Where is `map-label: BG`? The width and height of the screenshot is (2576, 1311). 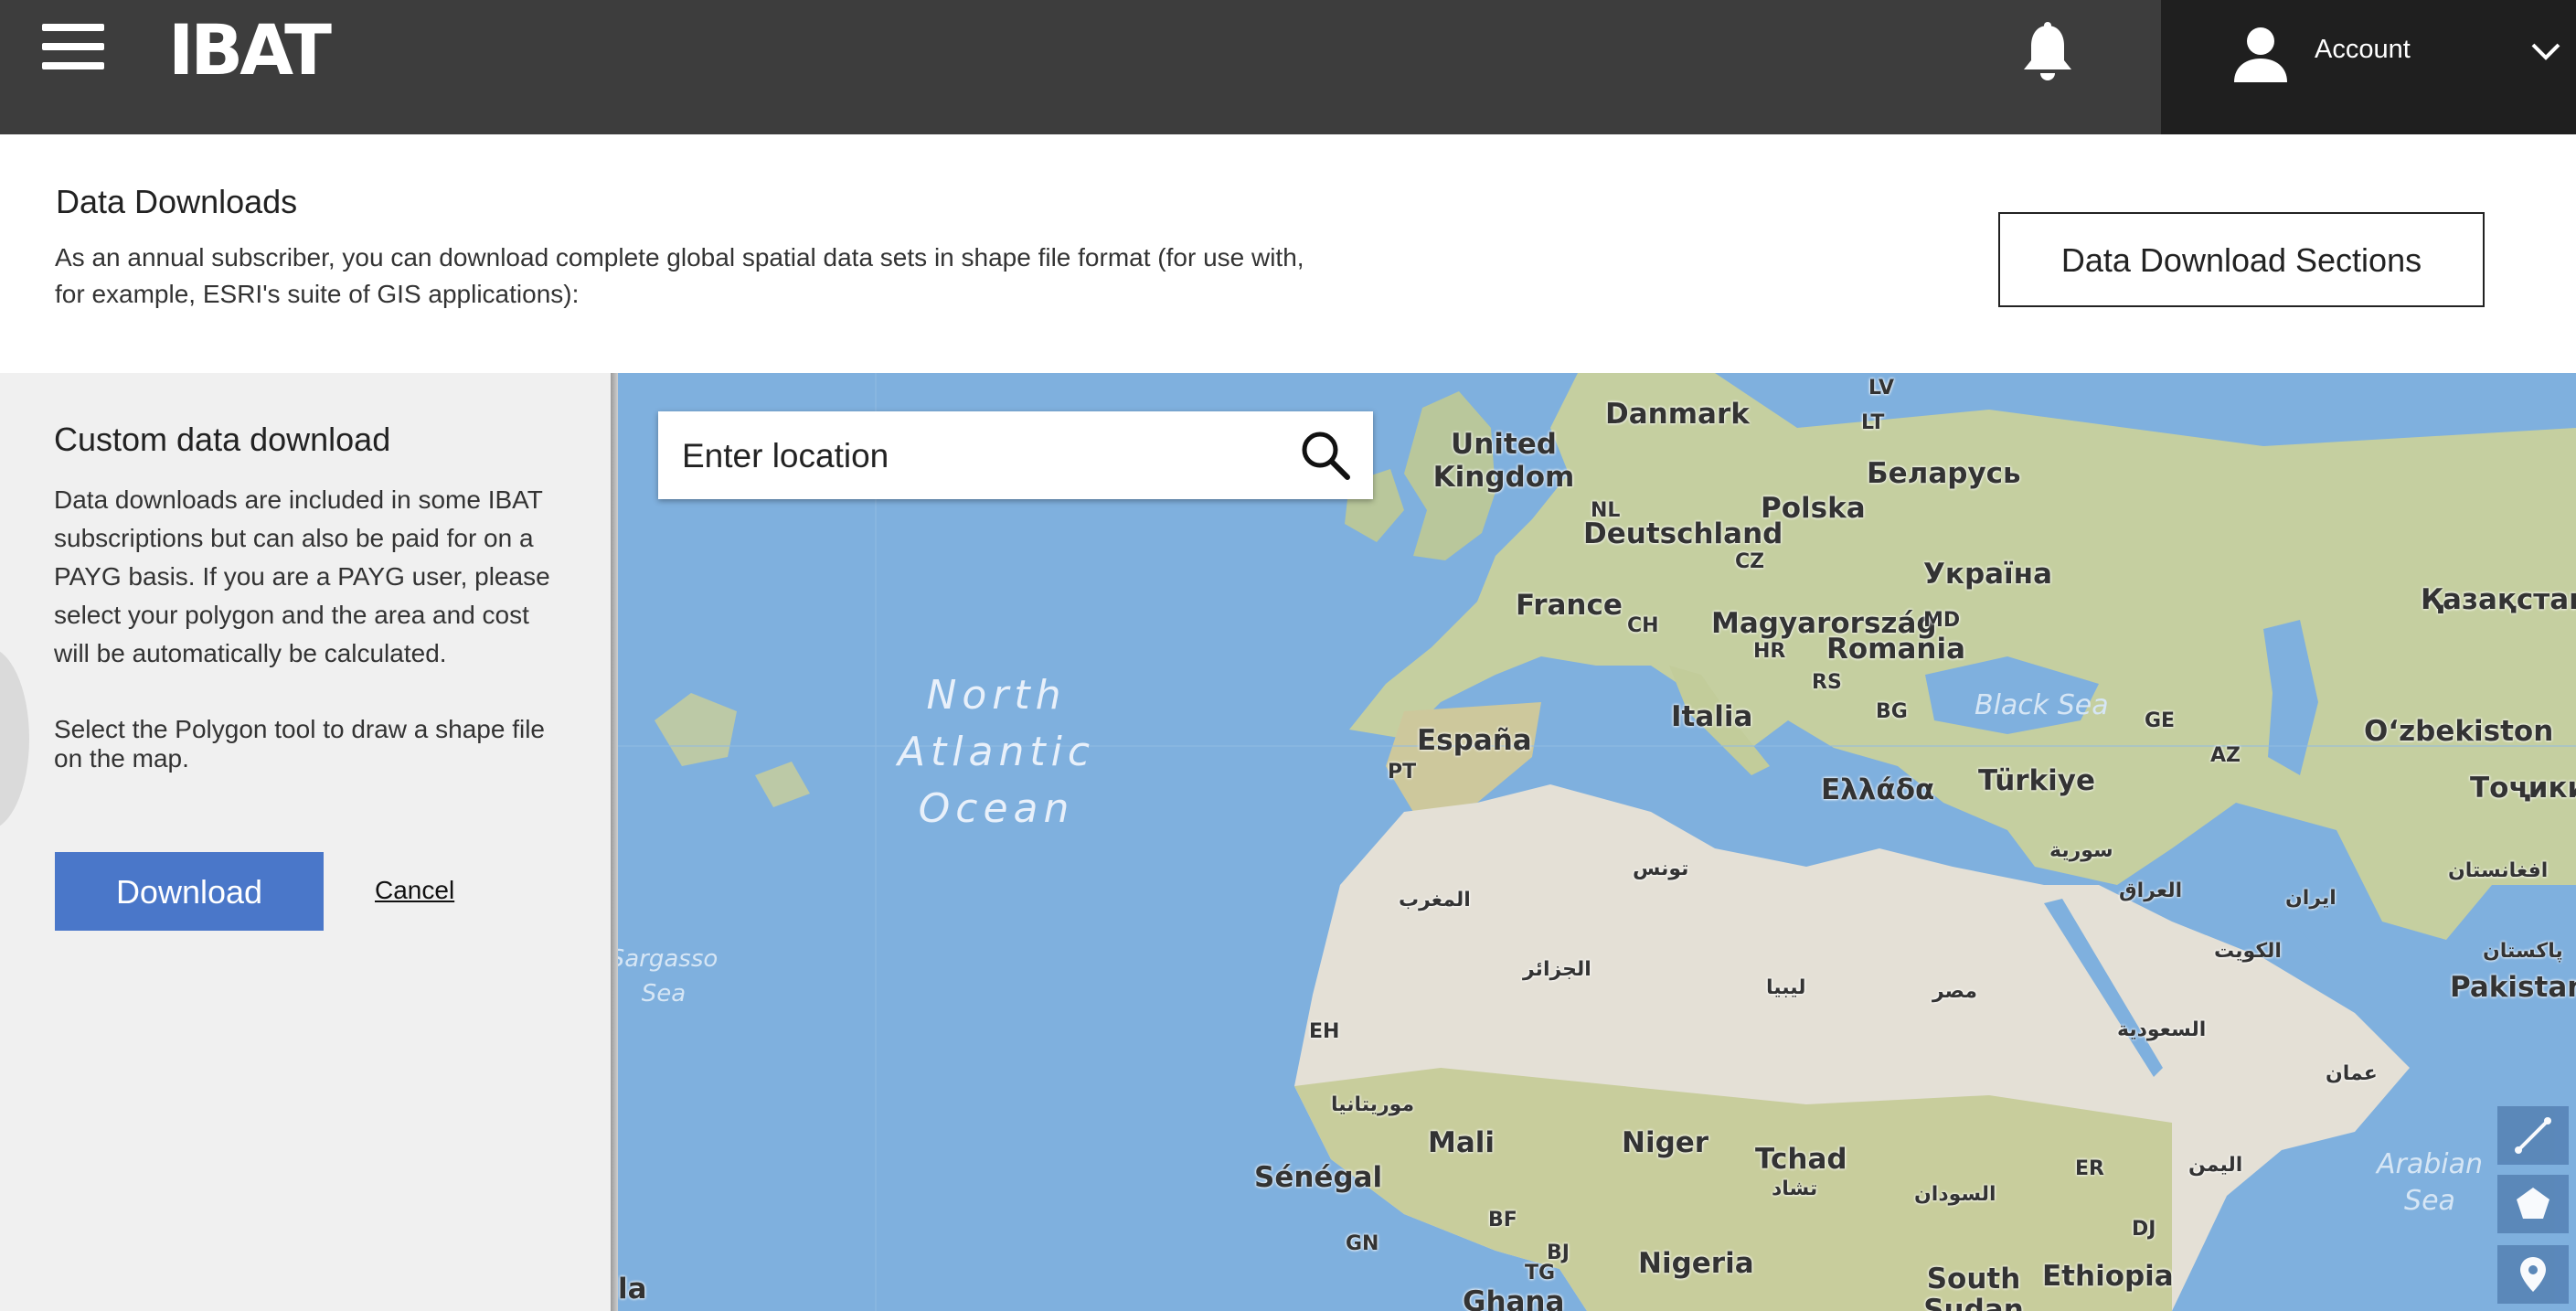
map-label: BG is located at coordinates (1892, 712).